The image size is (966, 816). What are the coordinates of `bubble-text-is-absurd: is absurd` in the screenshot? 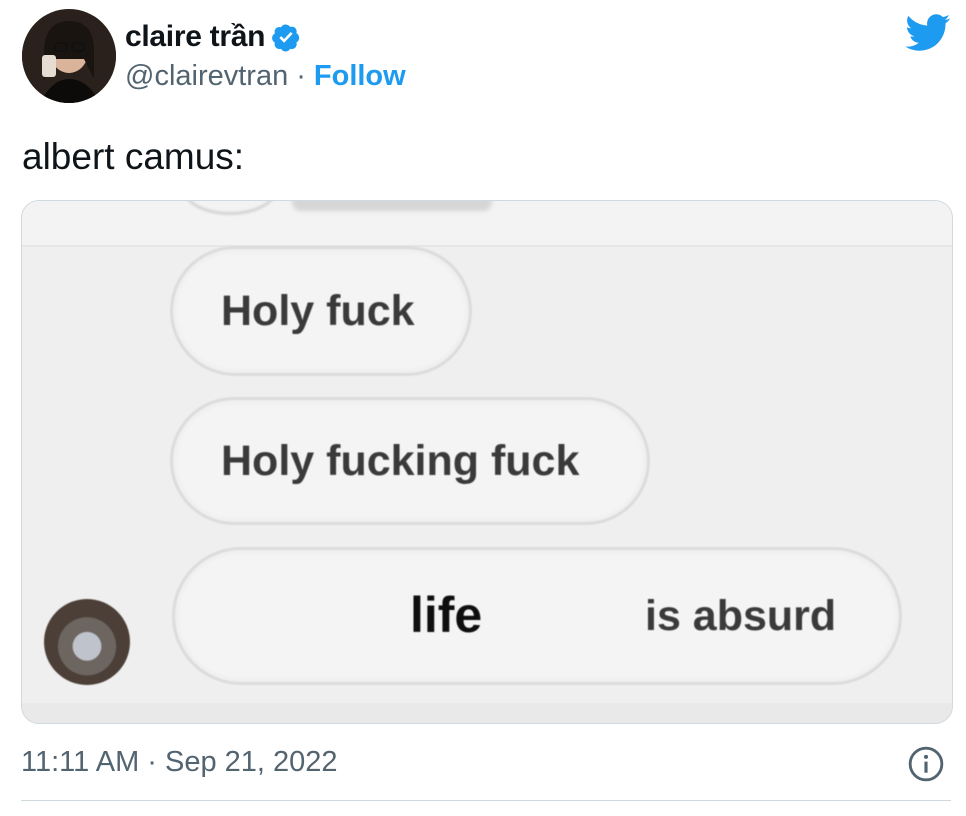 It's located at (741, 616).